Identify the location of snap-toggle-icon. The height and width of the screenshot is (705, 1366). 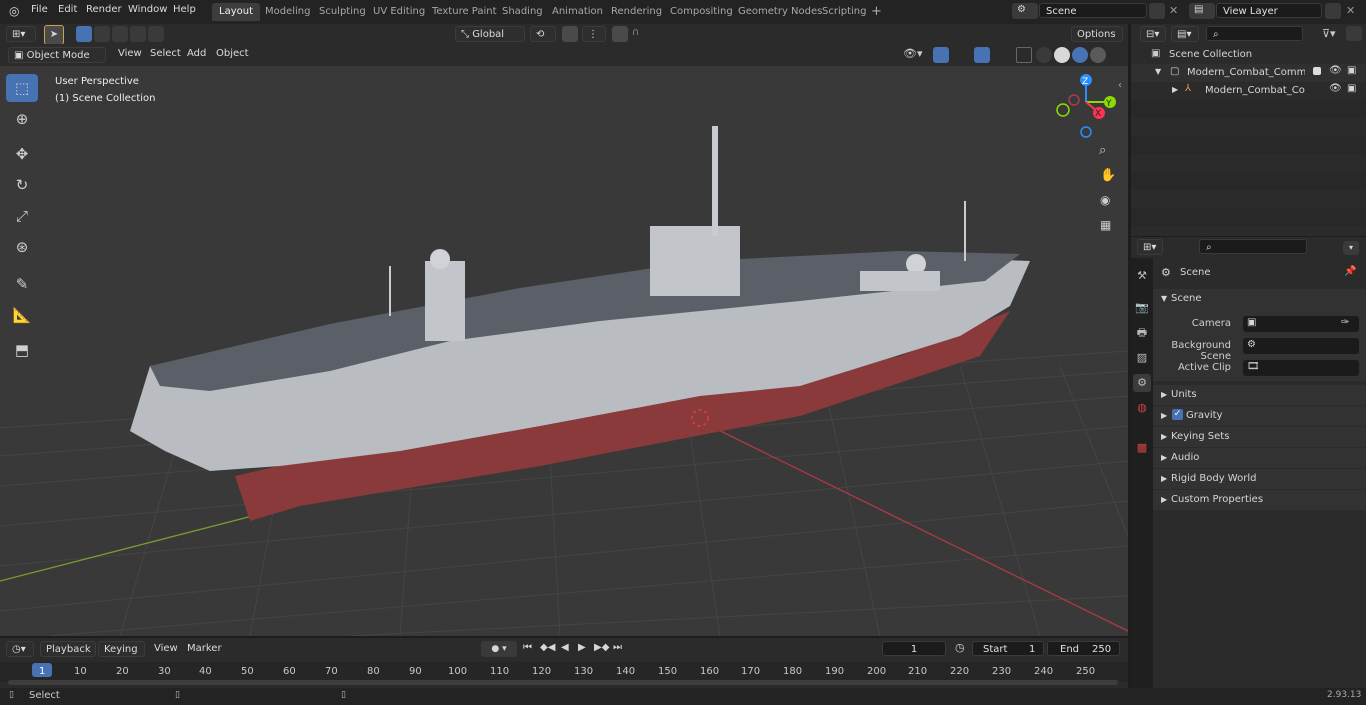
(570, 34).